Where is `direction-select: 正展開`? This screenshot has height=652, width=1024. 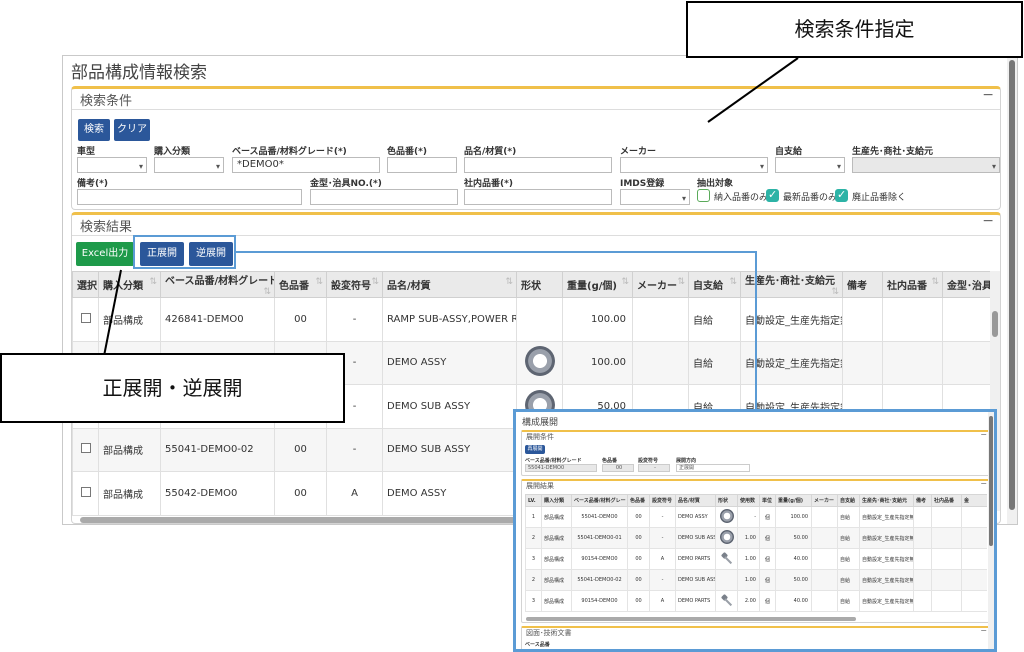 direction-select: 正展開 is located at coordinates (713, 468).